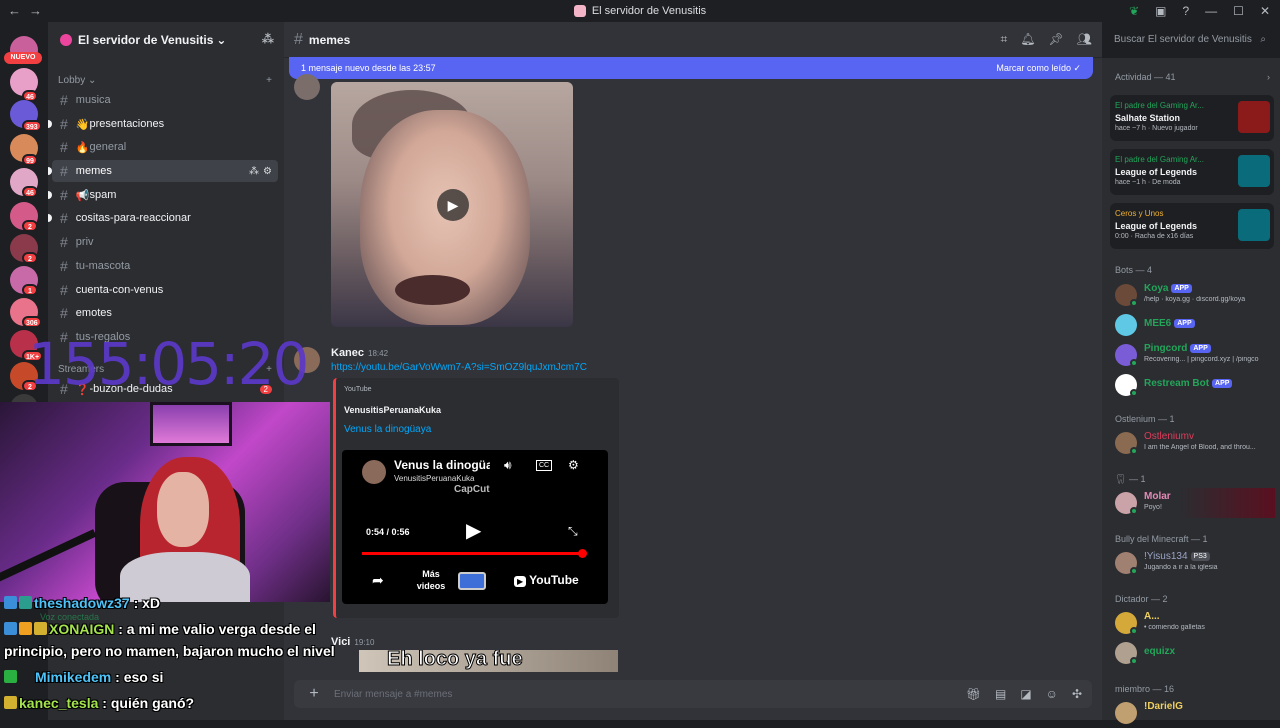 The width and height of the screenshot is (1280, 728). I want to click on emoji-icon: ☺, so click(1052, 694).